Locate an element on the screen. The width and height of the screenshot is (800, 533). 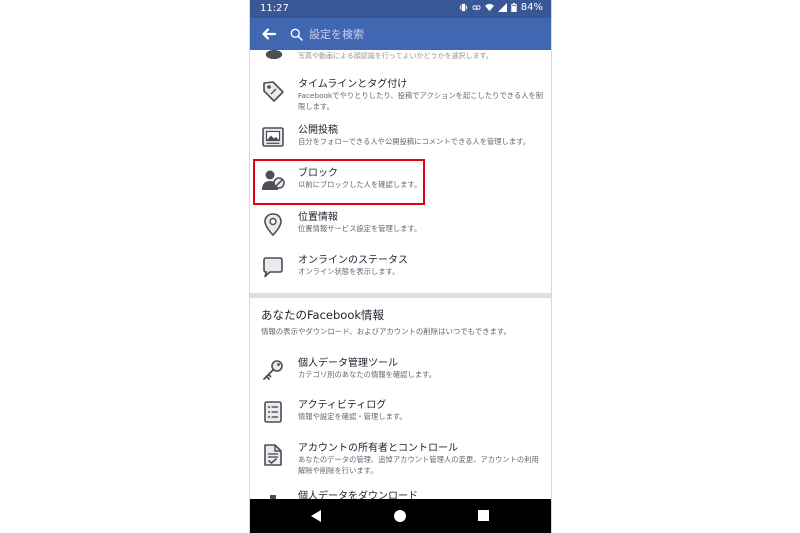
item-title: オンラインのステータス is located at coordinates (353, 260).